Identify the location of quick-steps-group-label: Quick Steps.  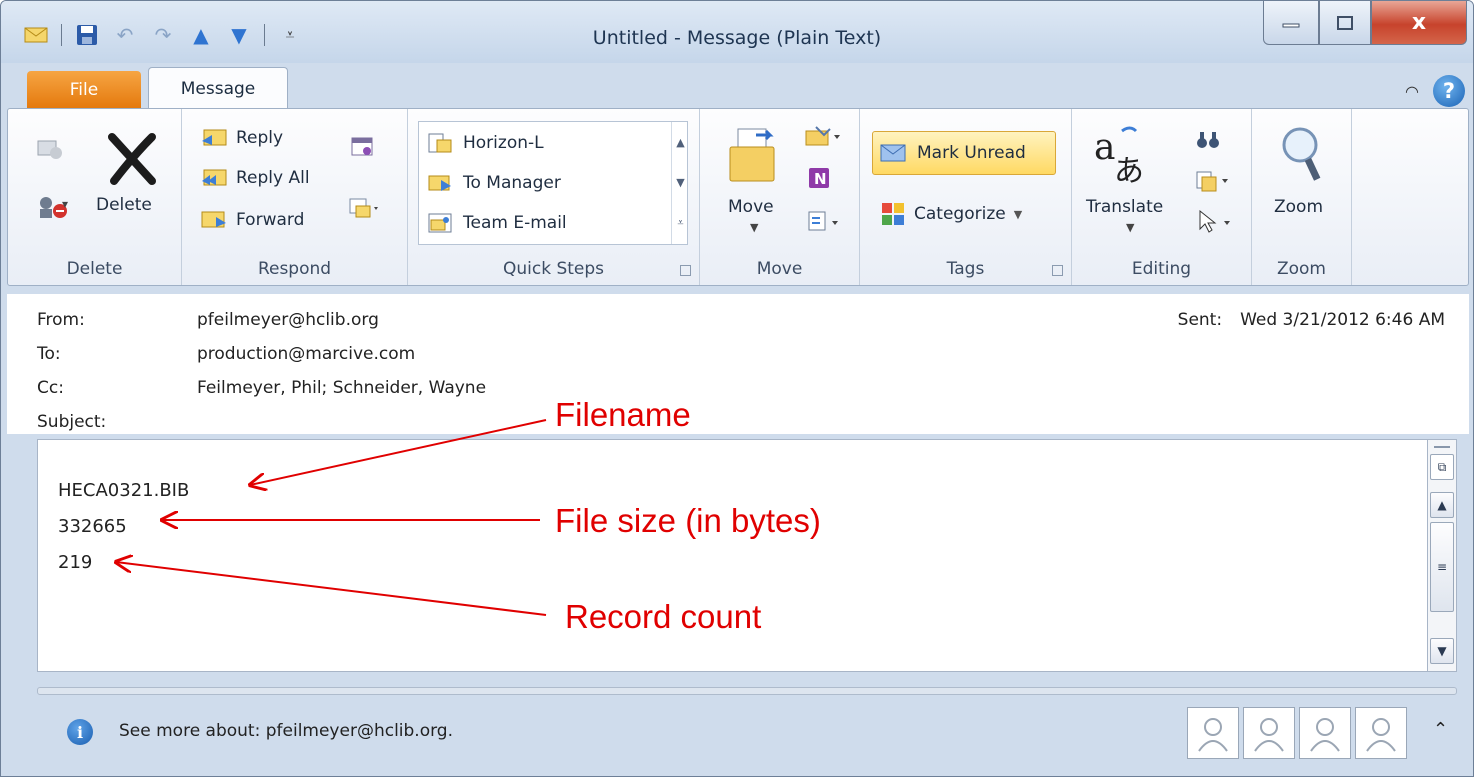
(553, 269).